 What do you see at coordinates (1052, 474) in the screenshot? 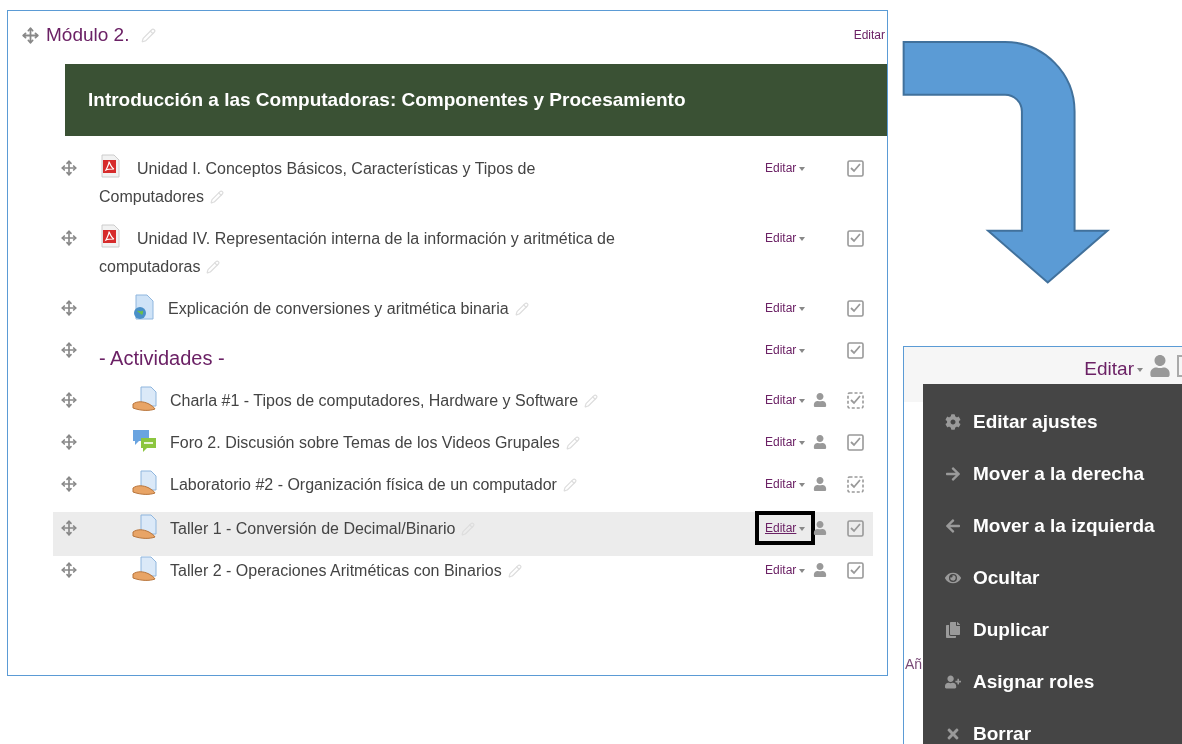
I see `menu-item: Mover a la derecha` at bounding box center [1052, 474].